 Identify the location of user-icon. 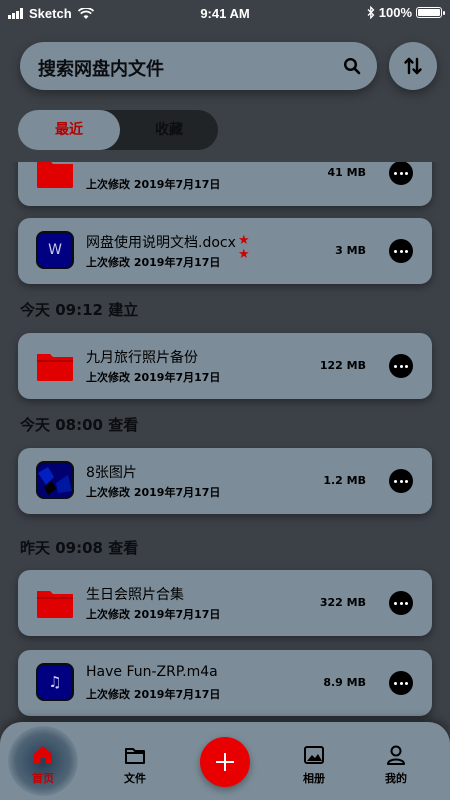
(396, 755).